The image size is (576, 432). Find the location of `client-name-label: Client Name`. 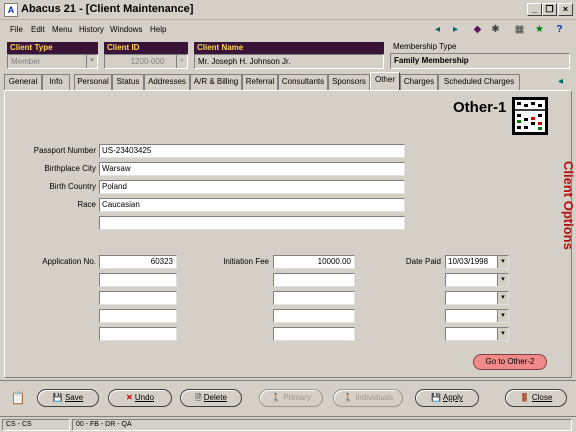

client-name-label: Client Name is located at coordinates (289, 48).